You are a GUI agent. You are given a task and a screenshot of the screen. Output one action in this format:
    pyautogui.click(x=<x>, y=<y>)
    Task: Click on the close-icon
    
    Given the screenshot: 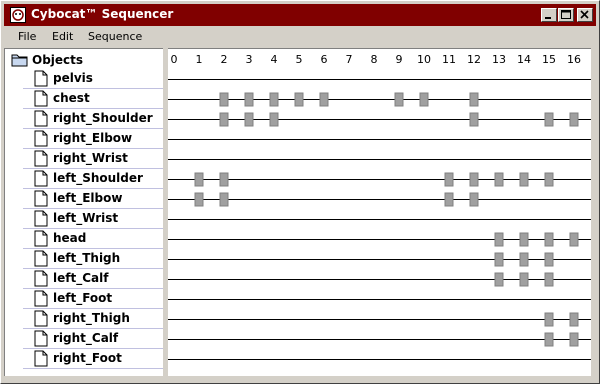 What is the action you would take?
    pyautogui.click(x=584, y=14)
    